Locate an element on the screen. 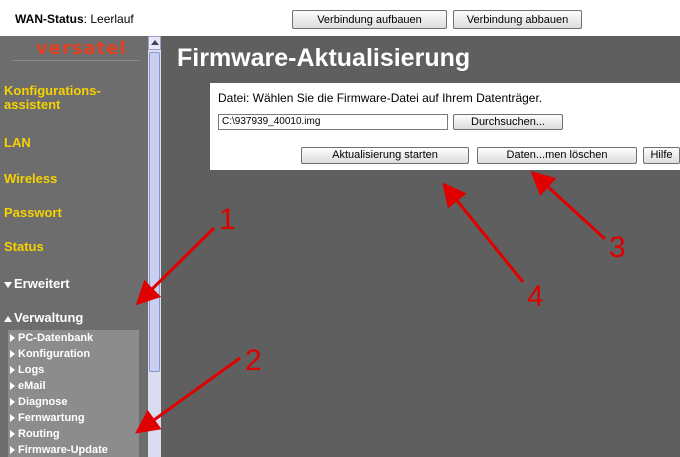 The image size is (680, 457). submenu-label: Fernwartung is located at coordinates (51, 418).